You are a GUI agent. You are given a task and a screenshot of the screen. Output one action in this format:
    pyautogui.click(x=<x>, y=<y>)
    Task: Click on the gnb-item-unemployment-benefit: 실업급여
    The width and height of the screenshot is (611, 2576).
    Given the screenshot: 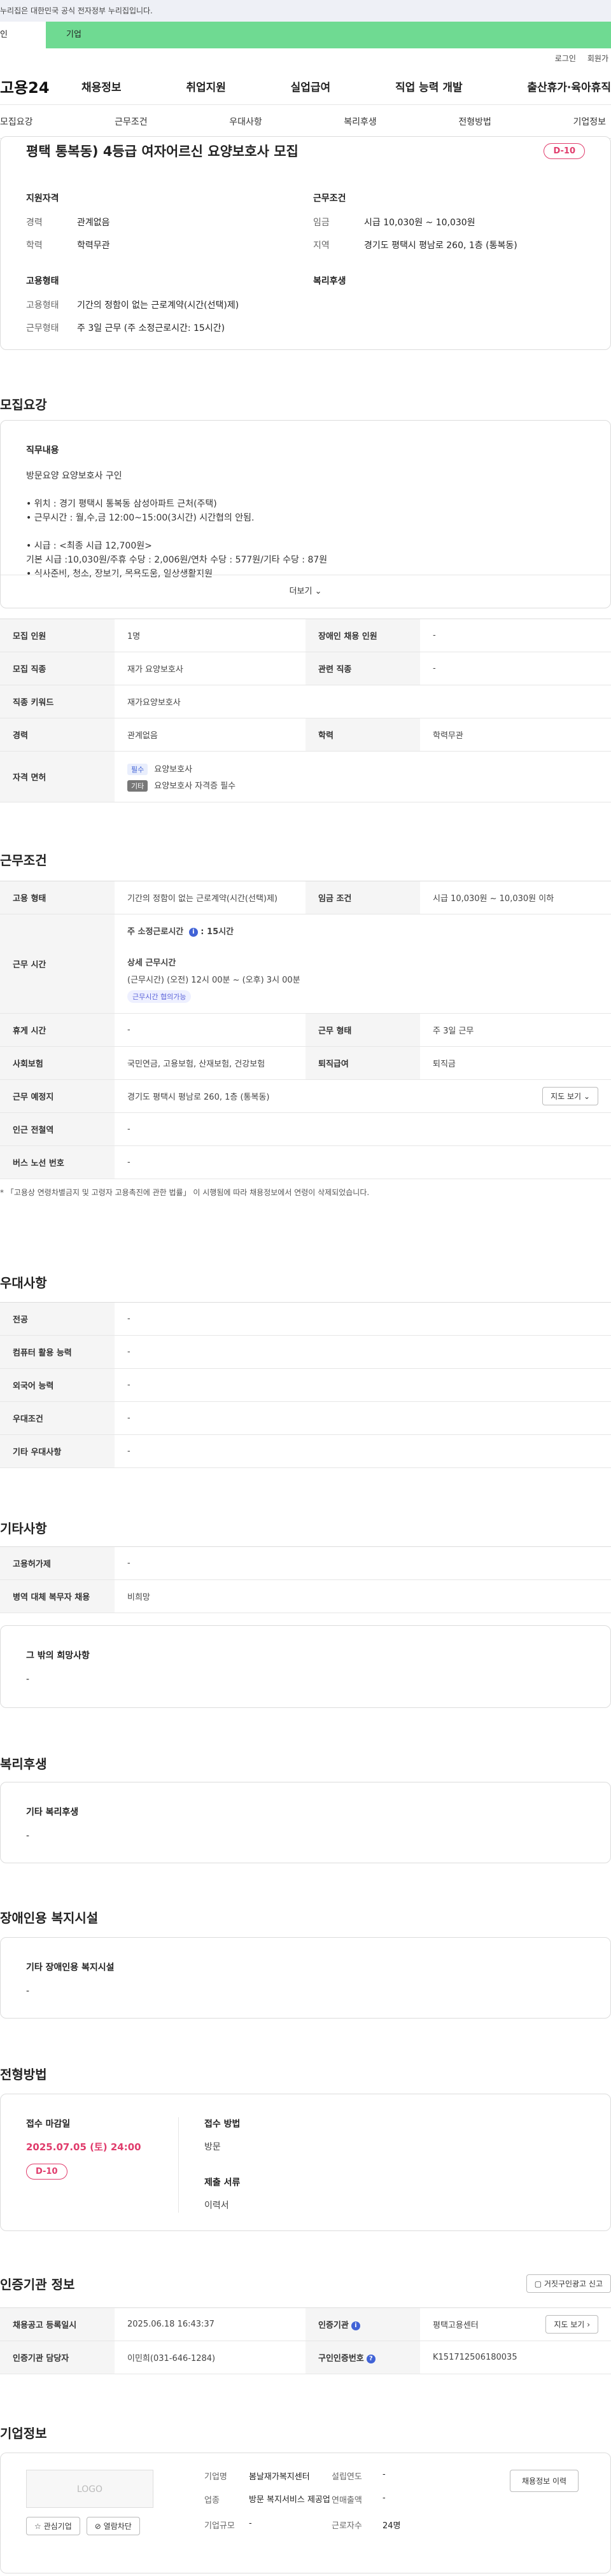 What is the action you would take?
    pyautogui.click(x=311, y=86)
    